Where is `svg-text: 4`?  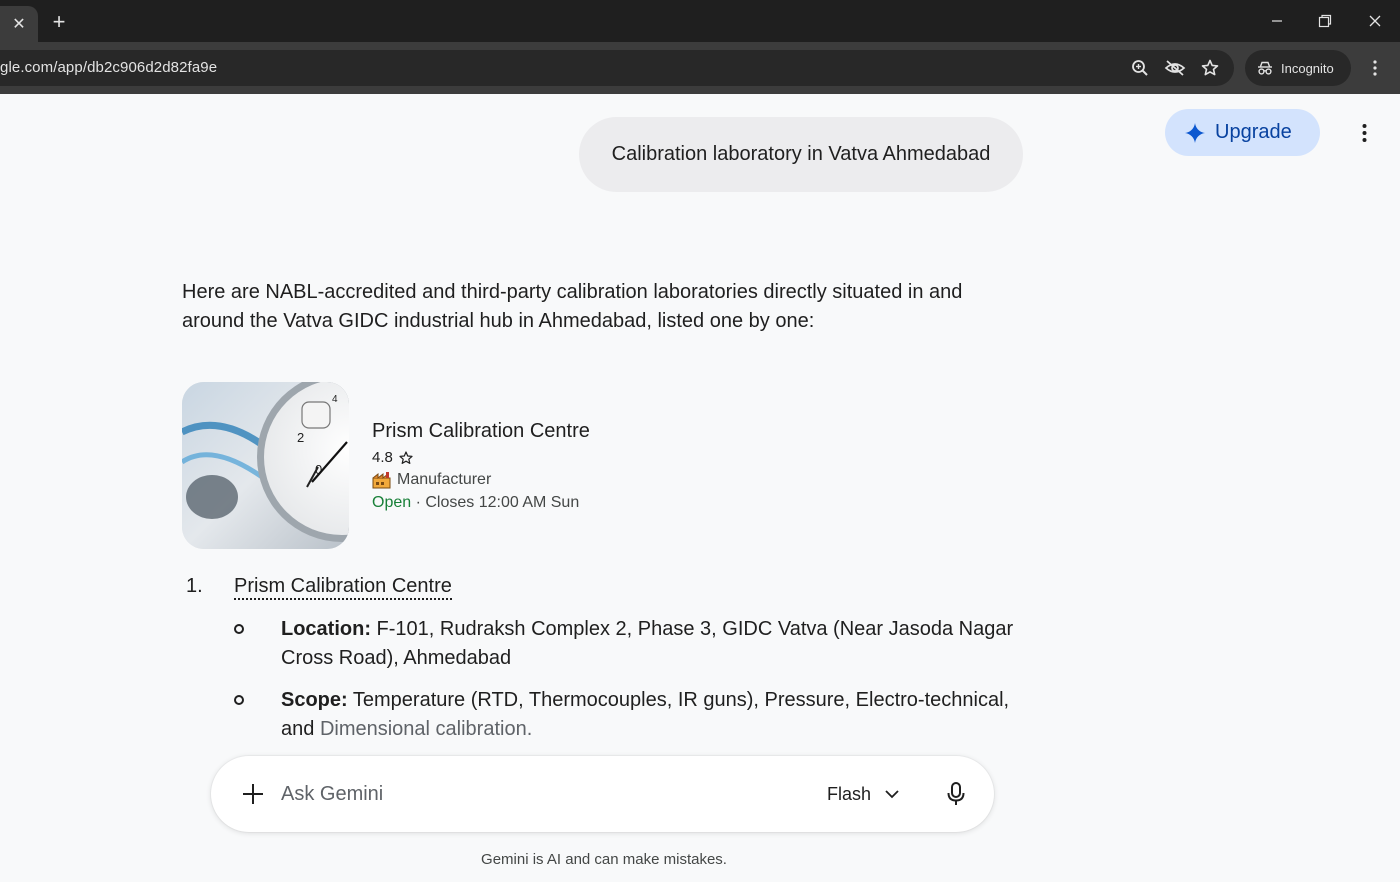
svg-text: 4 is located at coordinates (335, 399).